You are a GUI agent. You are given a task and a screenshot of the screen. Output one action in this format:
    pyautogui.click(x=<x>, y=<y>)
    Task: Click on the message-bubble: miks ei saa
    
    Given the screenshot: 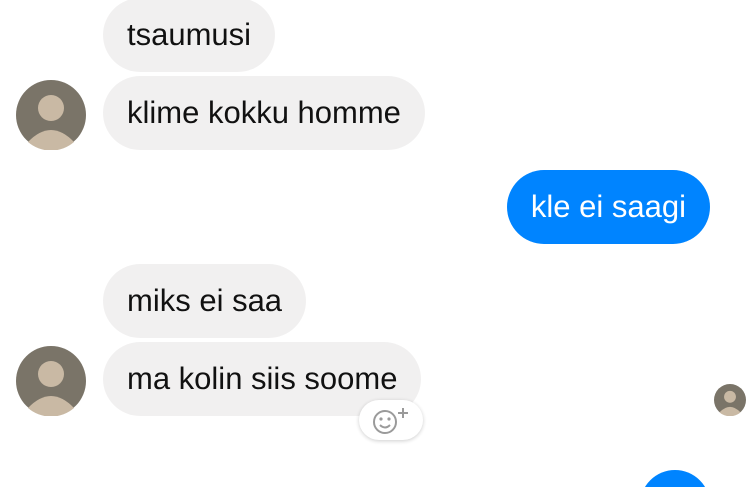 What is the action you would take?
    pyautogui.click(x=204, y=301)
    